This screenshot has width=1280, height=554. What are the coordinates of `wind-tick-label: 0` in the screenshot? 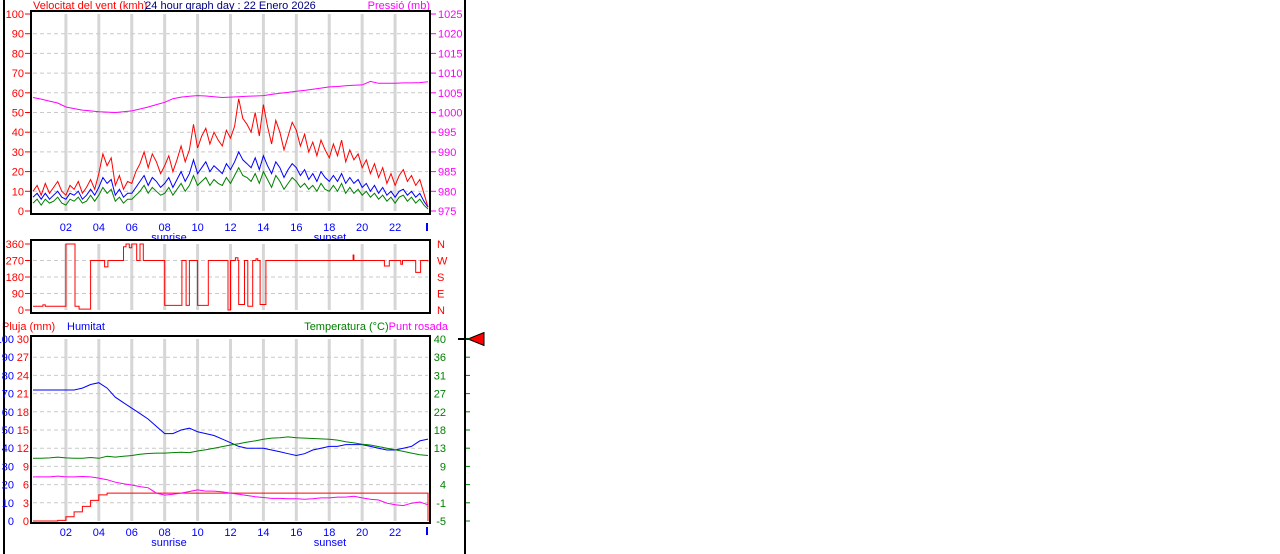 It's located at (21, 212).